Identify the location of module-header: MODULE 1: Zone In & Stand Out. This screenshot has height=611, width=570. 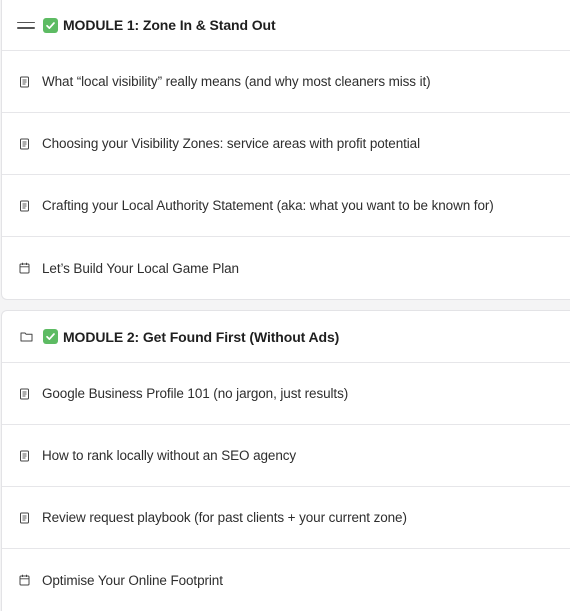
(286, 25).